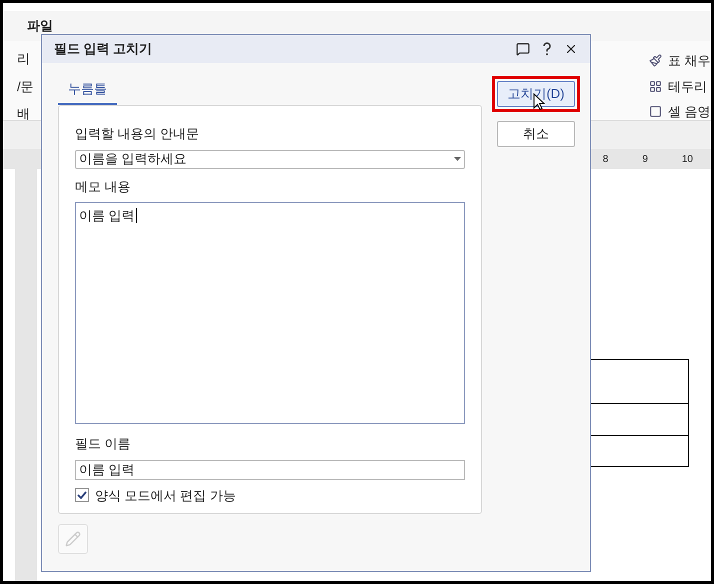  I want to click on close-icon, so click(571, 49).